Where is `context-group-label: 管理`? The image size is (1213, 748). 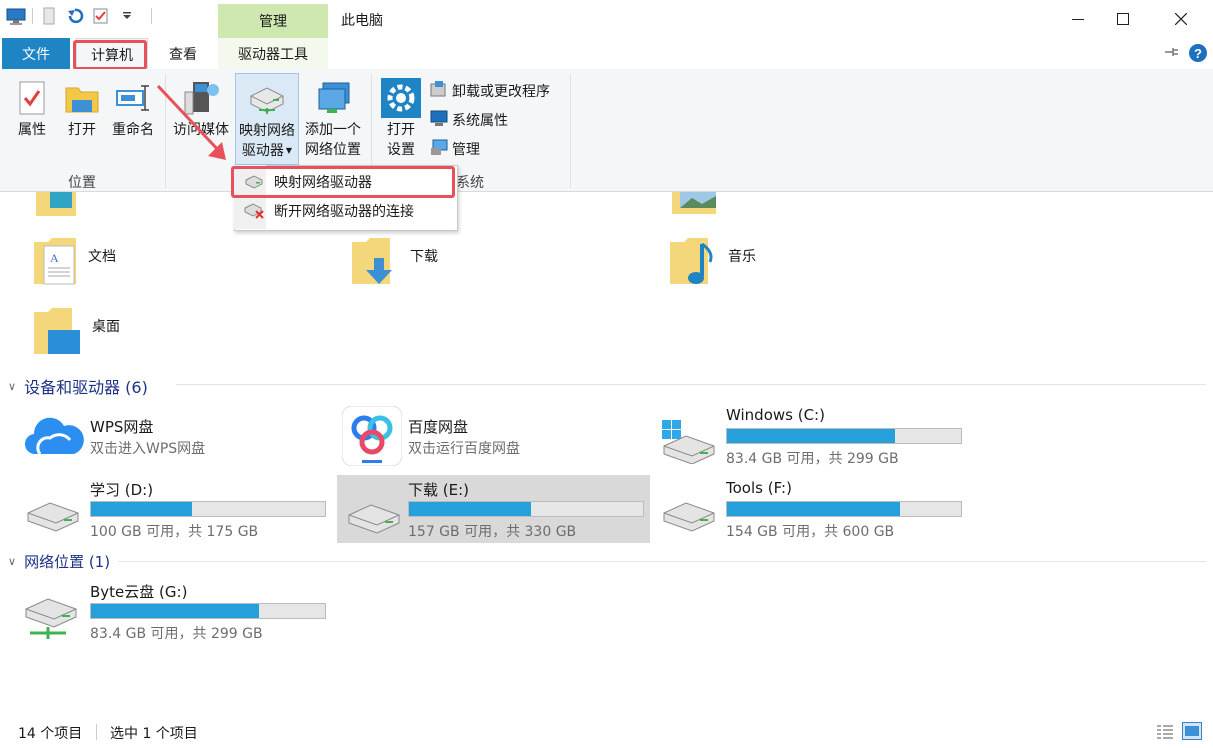
context-group-label: 管理 is located at coordinates (273, 22).